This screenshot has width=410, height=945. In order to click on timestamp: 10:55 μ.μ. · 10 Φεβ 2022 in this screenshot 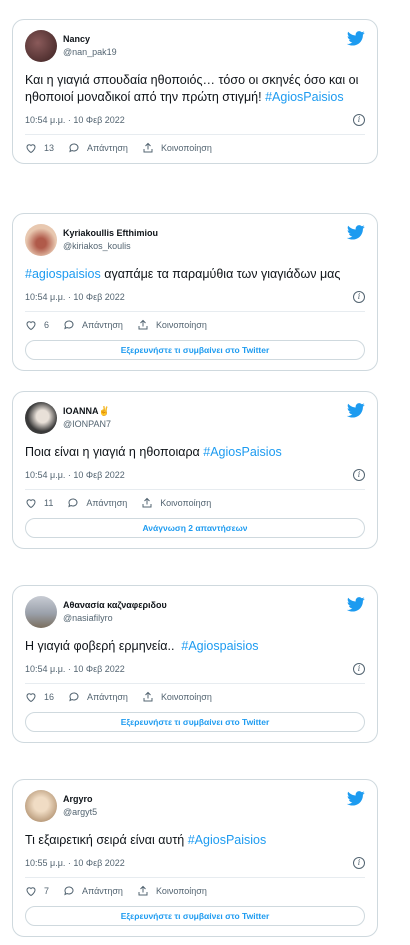, I will do `click(75, 863)`.